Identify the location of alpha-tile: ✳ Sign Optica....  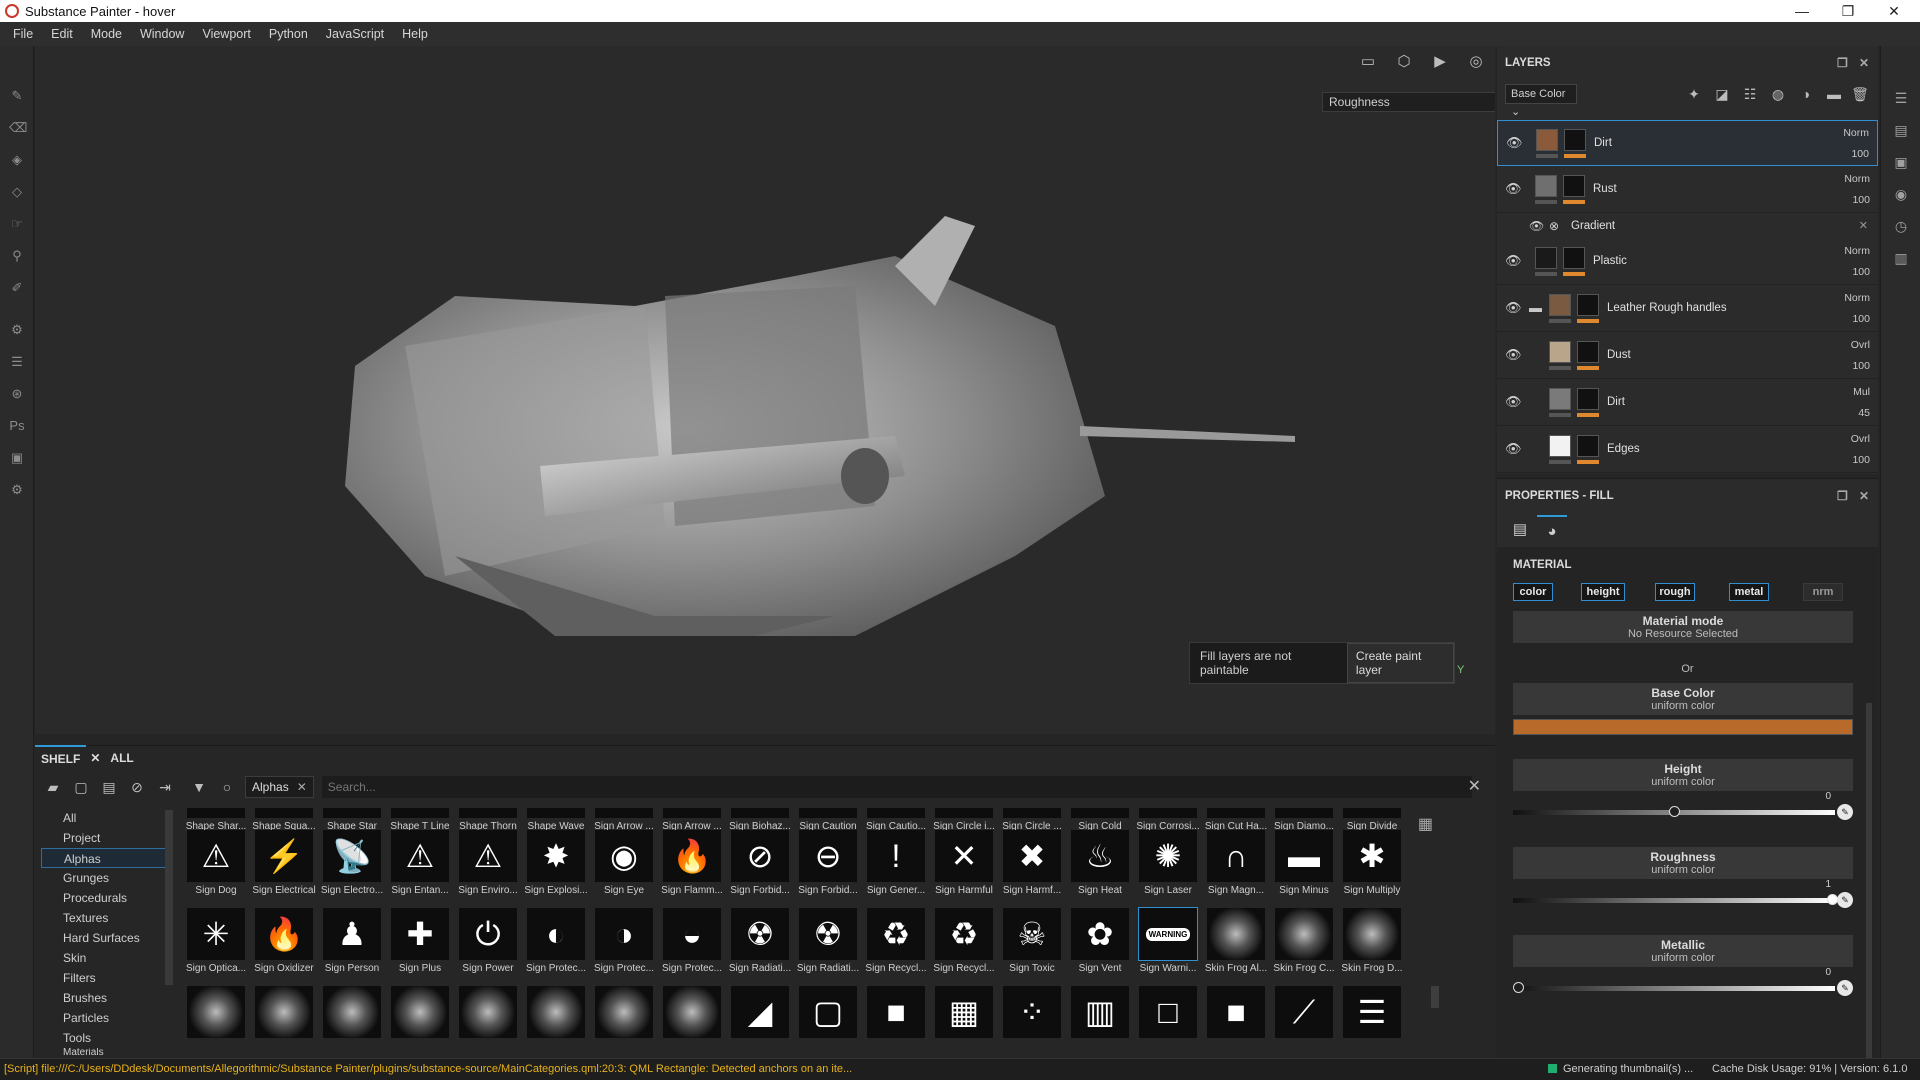
(216, 941).